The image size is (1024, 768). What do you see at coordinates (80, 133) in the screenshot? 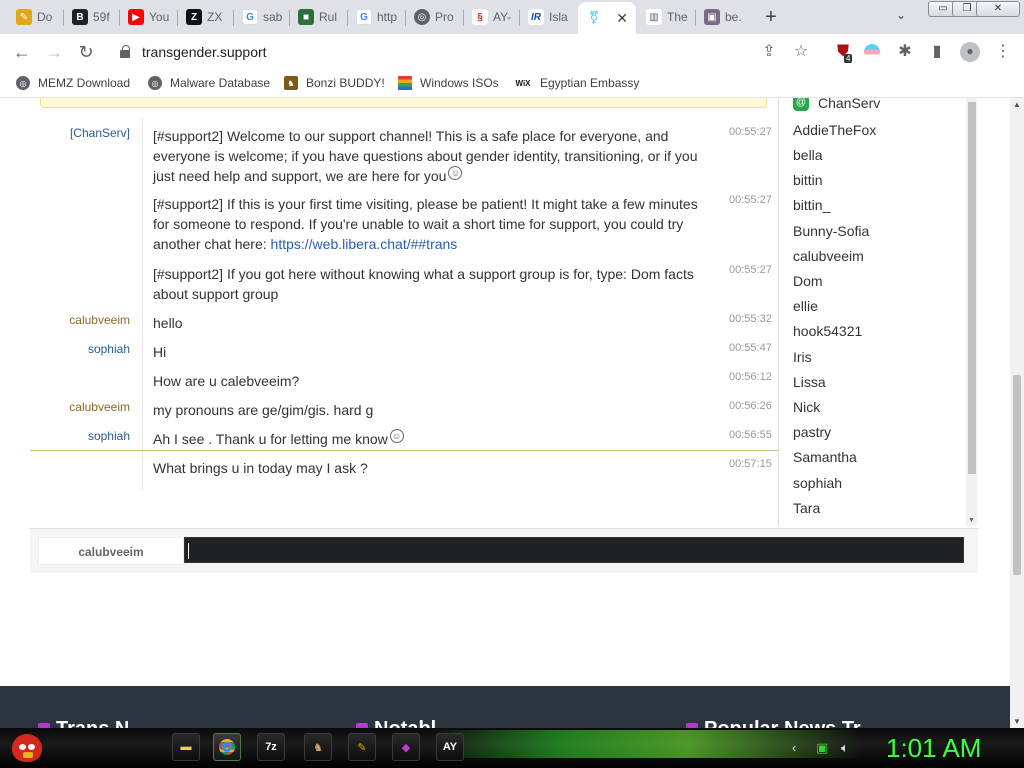
I see `message-nick: [ChanServ]` at bounding box center [80, 133].